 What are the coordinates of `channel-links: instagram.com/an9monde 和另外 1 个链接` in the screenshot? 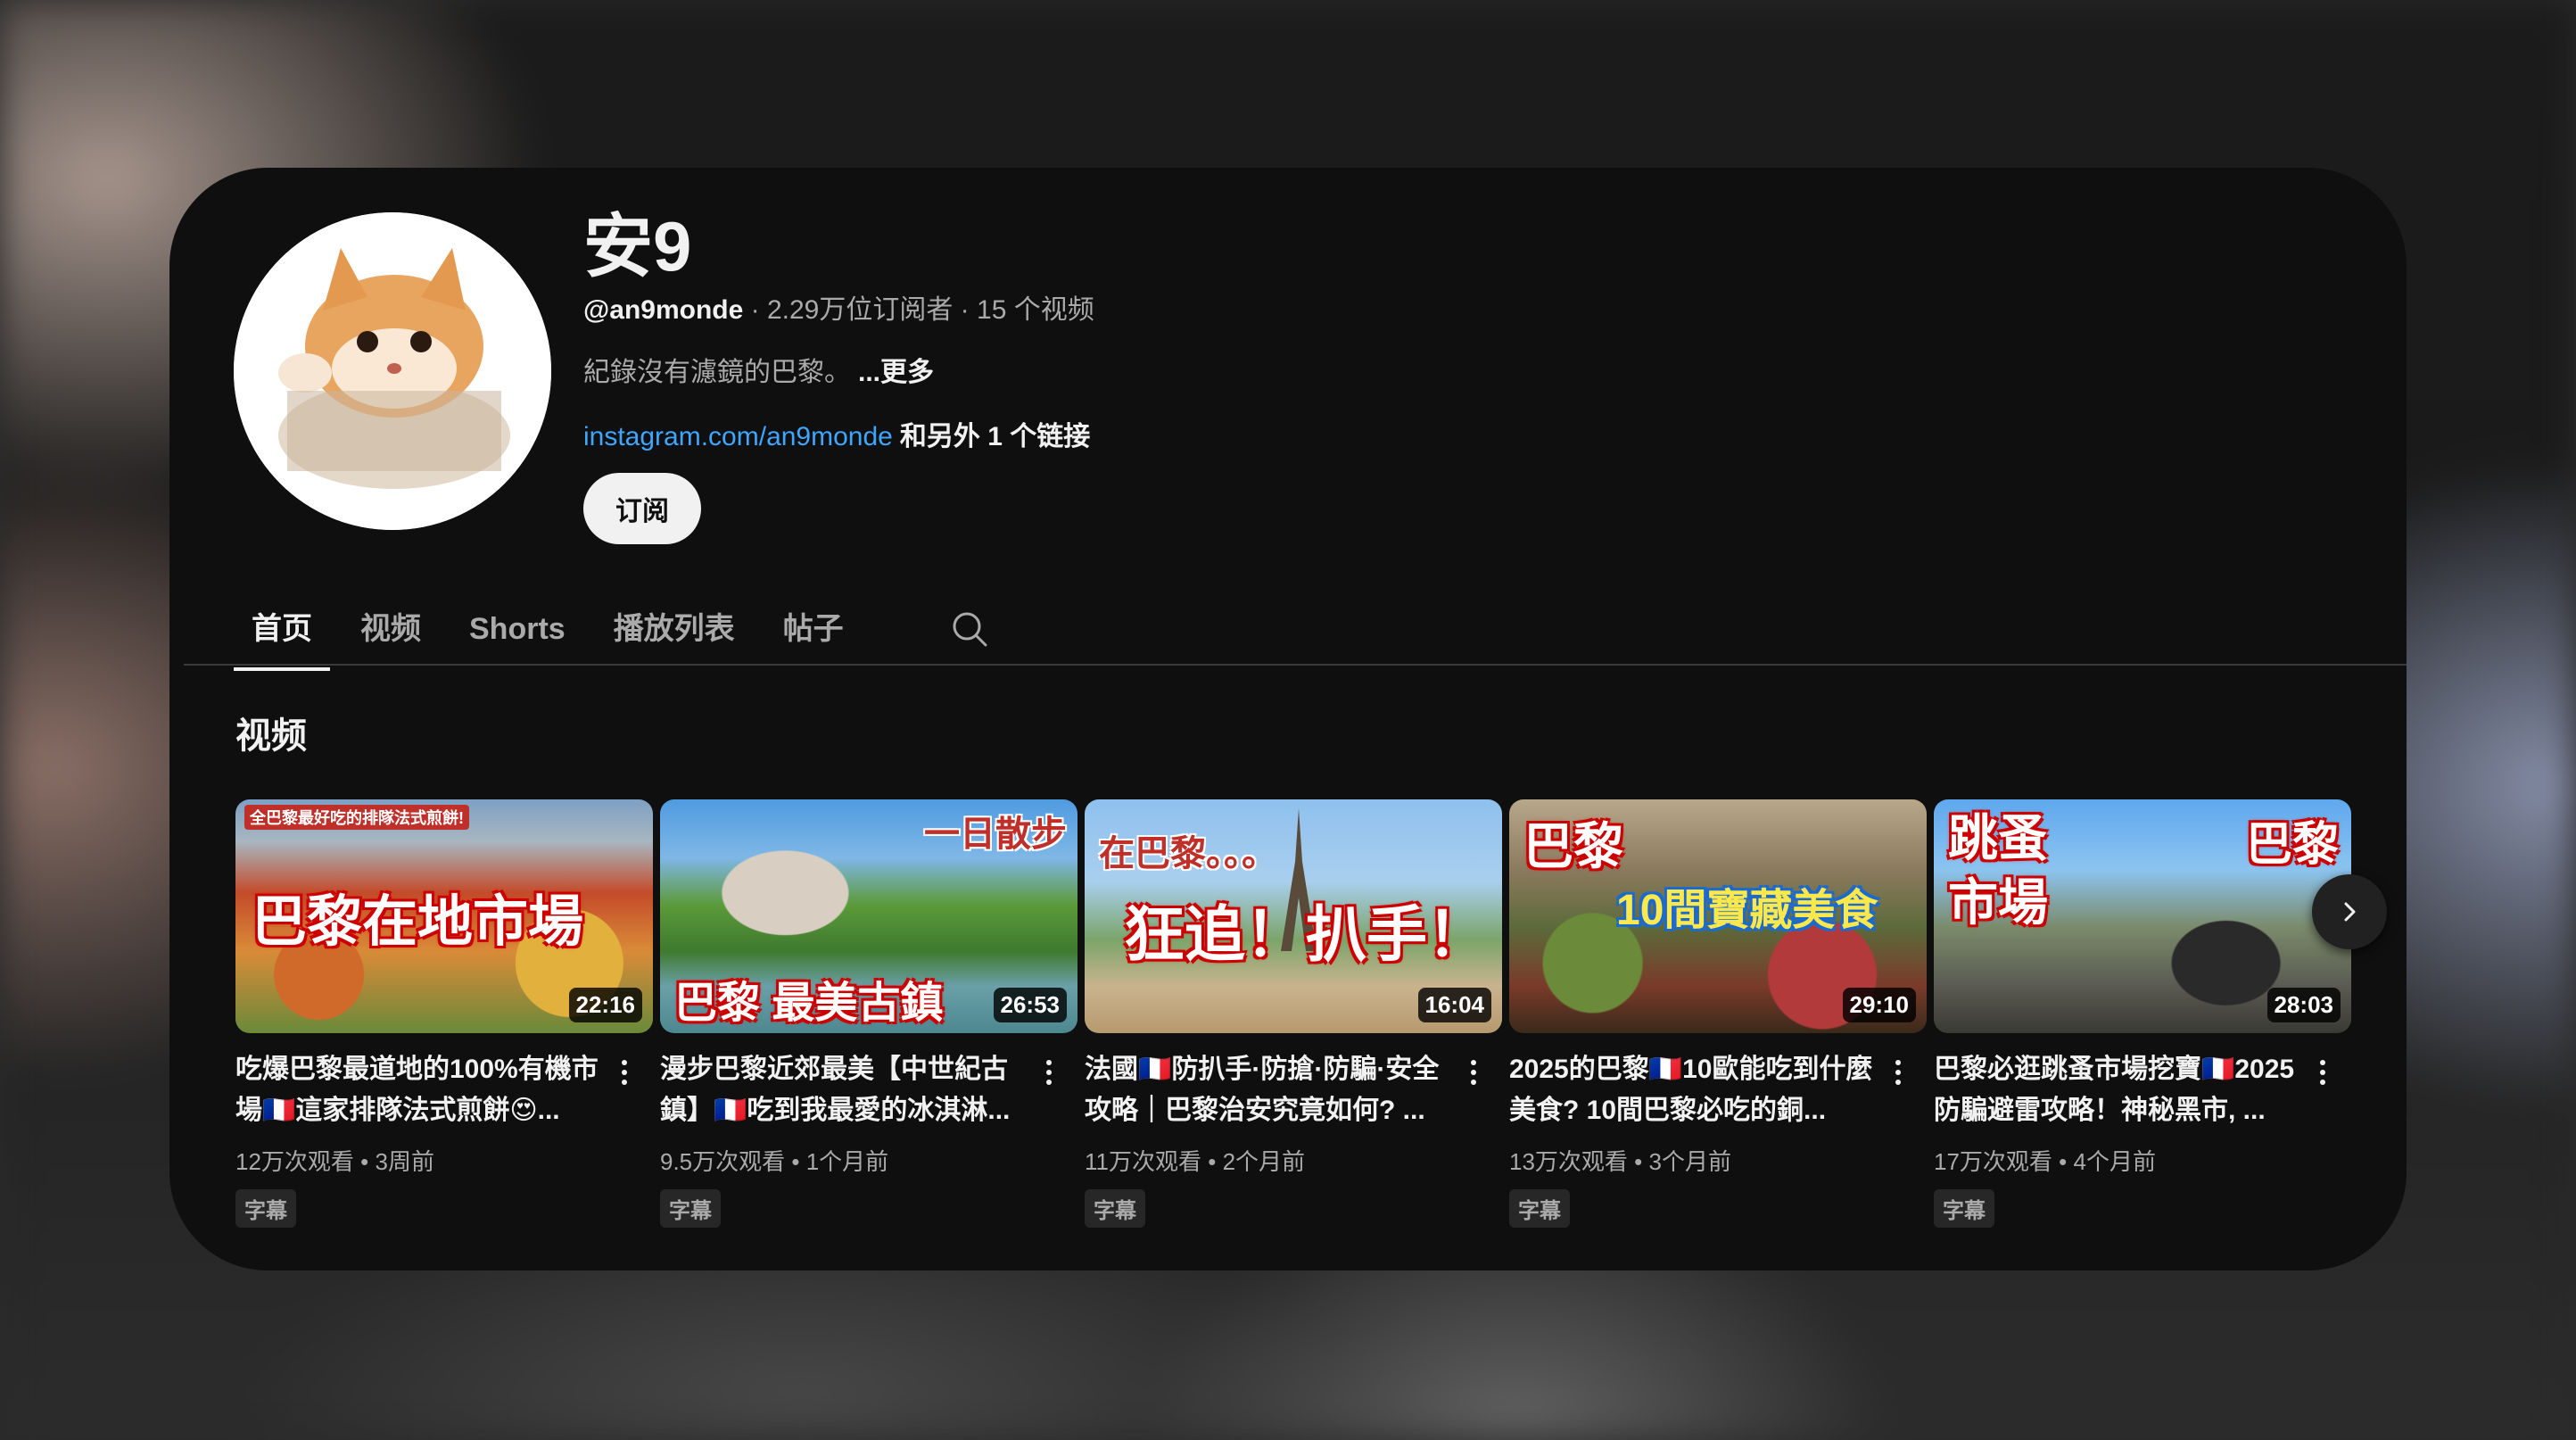 It's located at (836, 433).